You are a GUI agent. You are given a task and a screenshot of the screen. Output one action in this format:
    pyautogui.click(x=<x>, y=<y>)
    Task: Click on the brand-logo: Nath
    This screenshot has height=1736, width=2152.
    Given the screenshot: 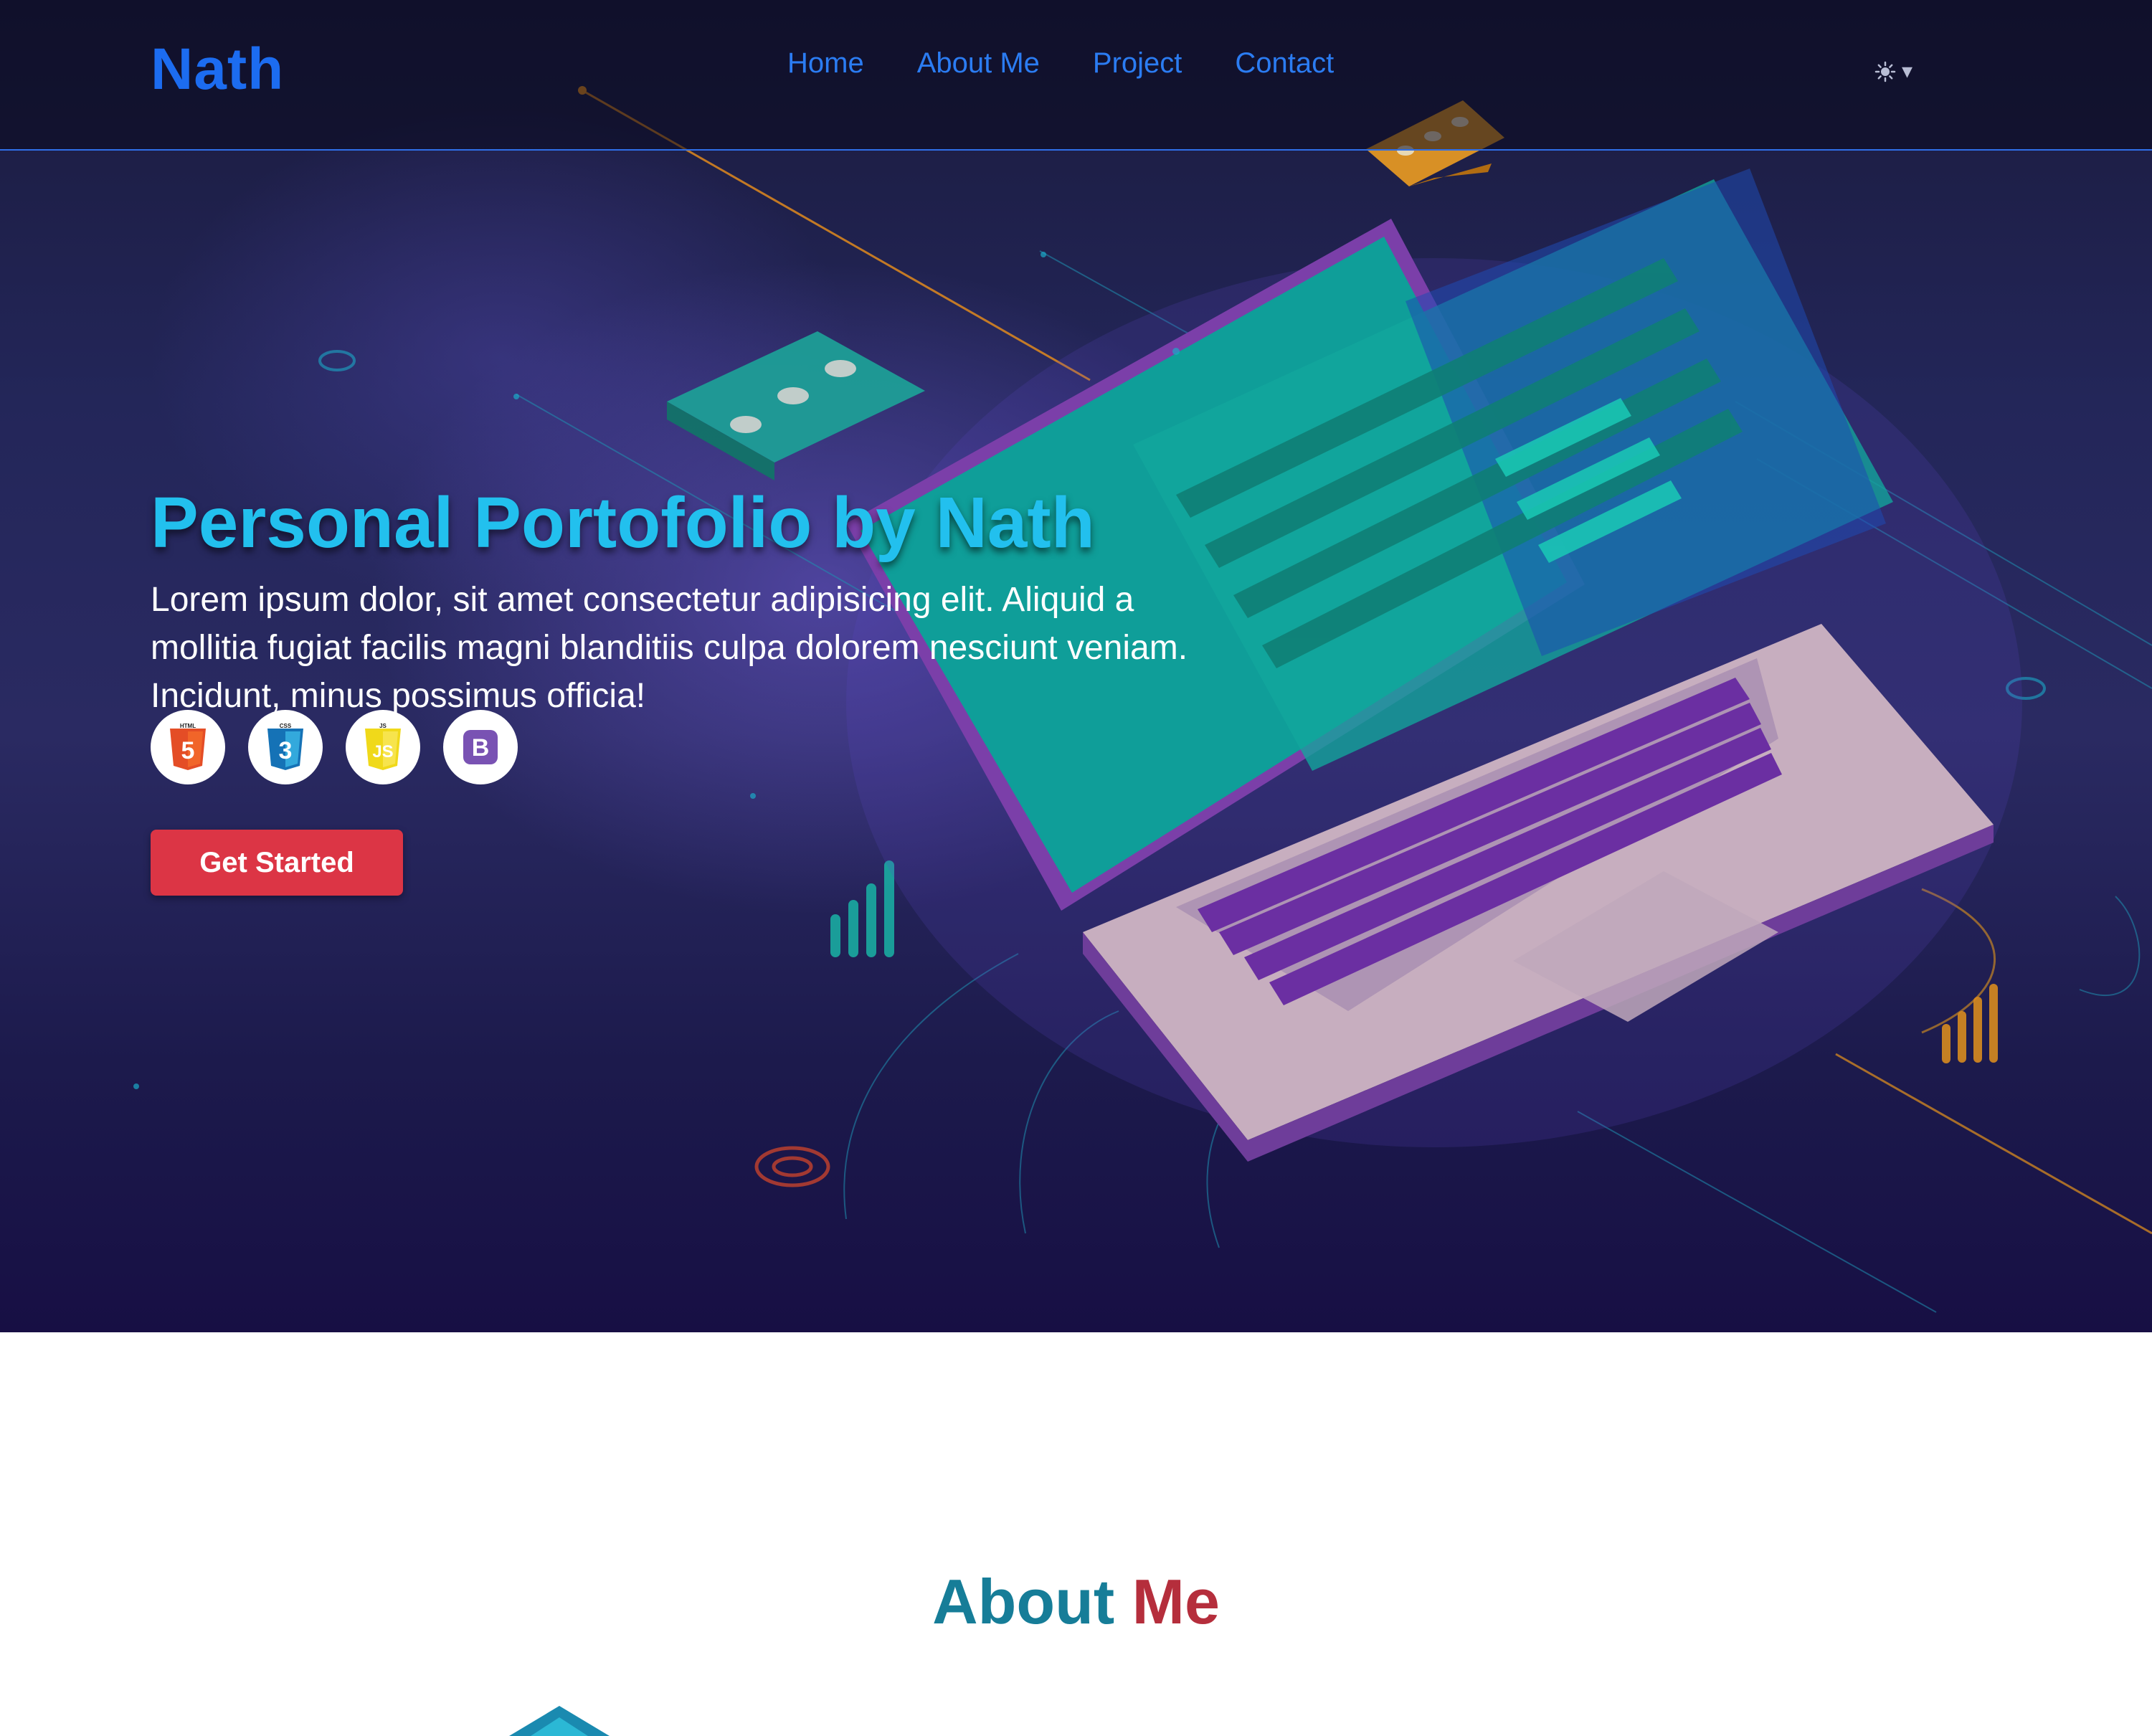 What is the action you would take?
    pyautogui.click(x=217, y=70)
    